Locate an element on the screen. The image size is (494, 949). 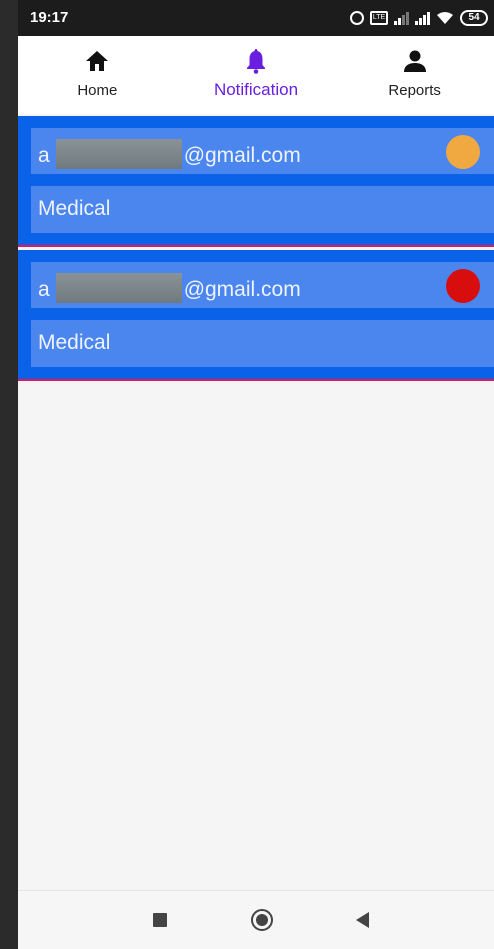
tab-notification: Notification is located at coordinates (256, 75).